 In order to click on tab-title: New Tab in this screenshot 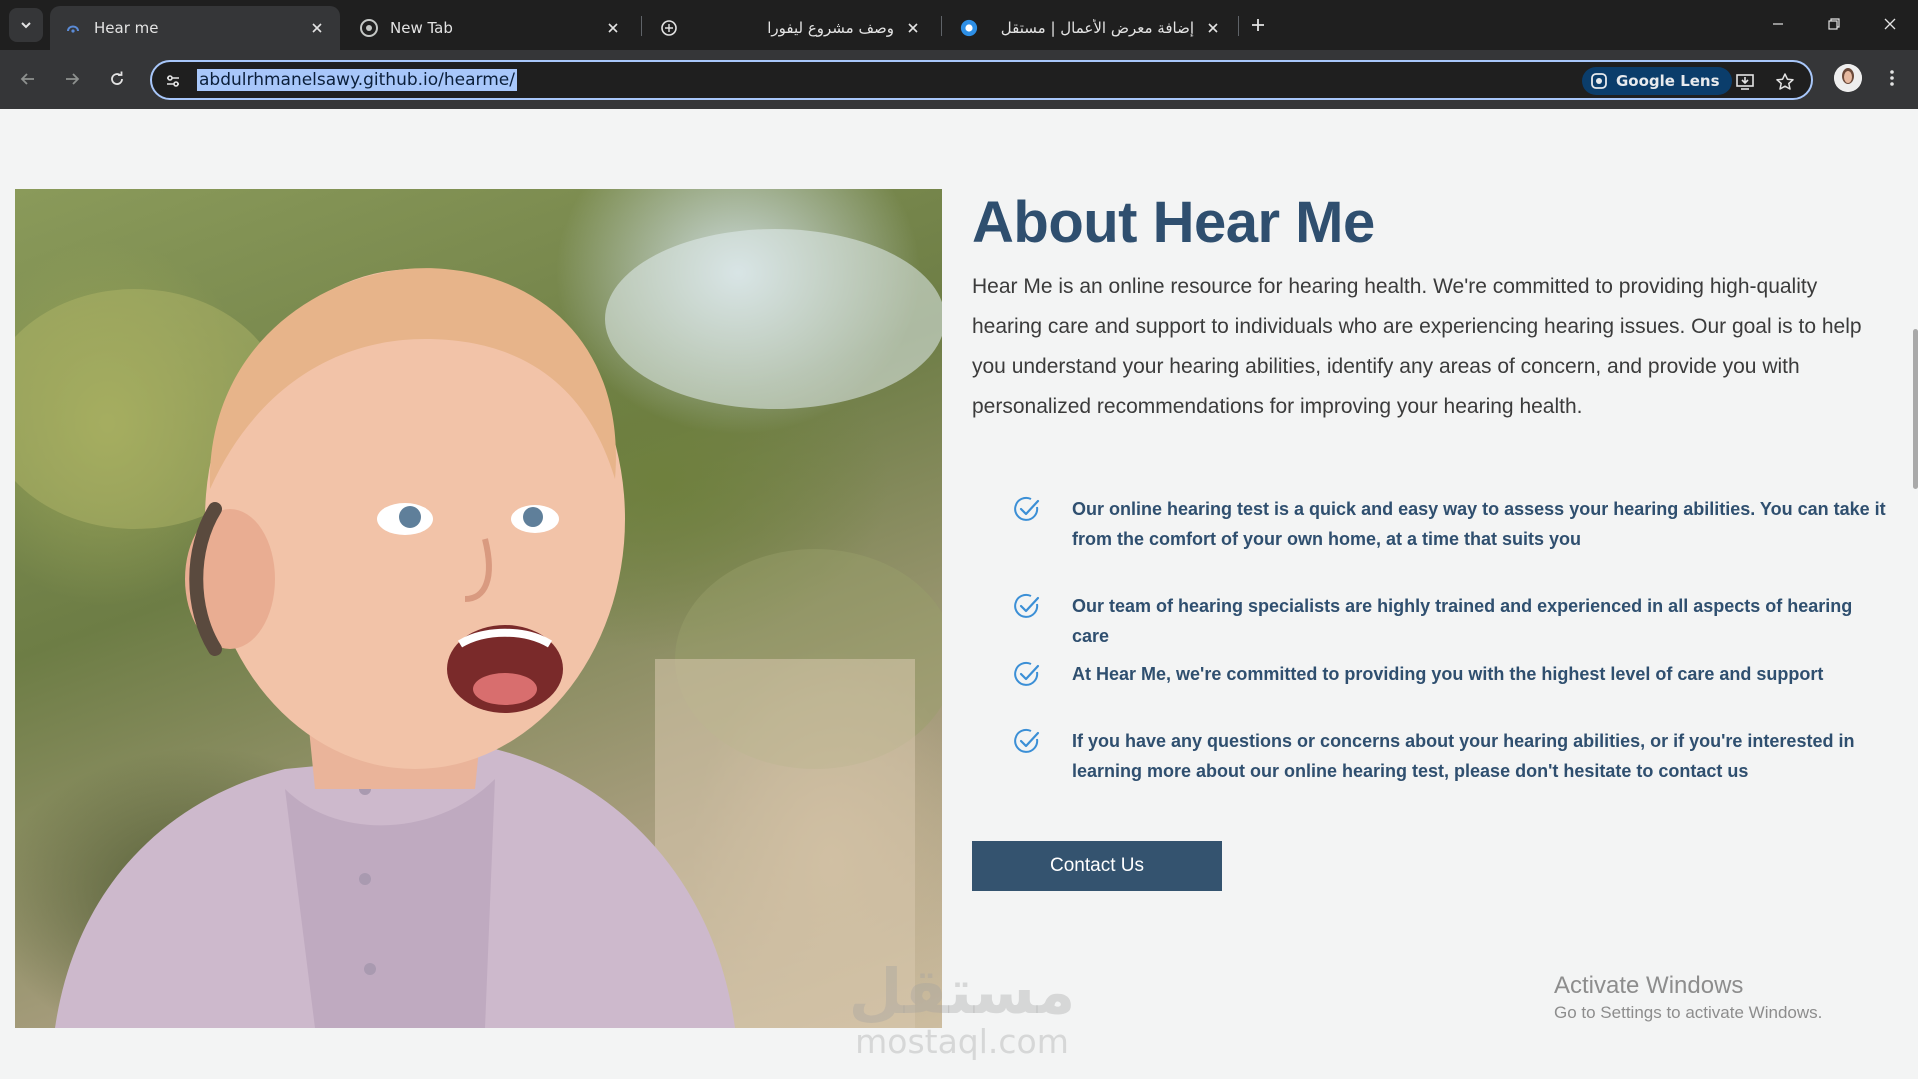, I will do `click(421, 28)`.